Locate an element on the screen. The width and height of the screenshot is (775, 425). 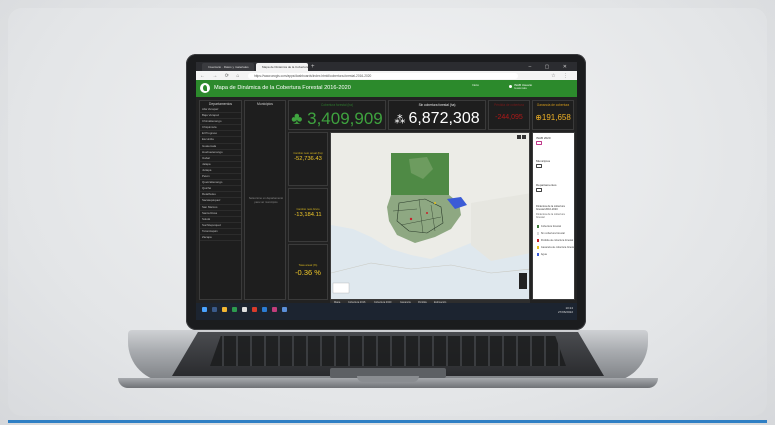
start-icon is located at coordinates (204, 309).